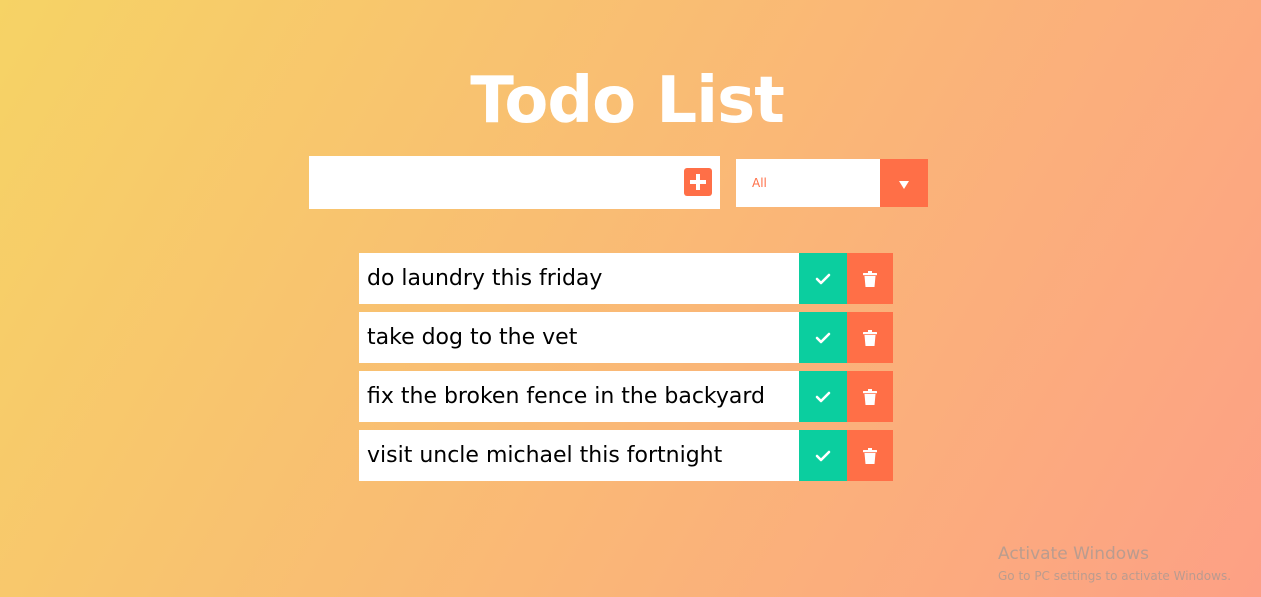 The image size is (1261, 597). I want to click on watermark-title: Activate Windows, so click(1073, 554).